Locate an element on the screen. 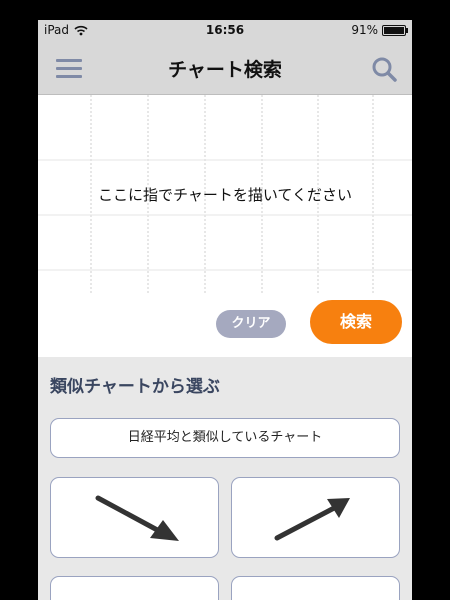  battery-percent: 91% is located at coordinates (364, 30).